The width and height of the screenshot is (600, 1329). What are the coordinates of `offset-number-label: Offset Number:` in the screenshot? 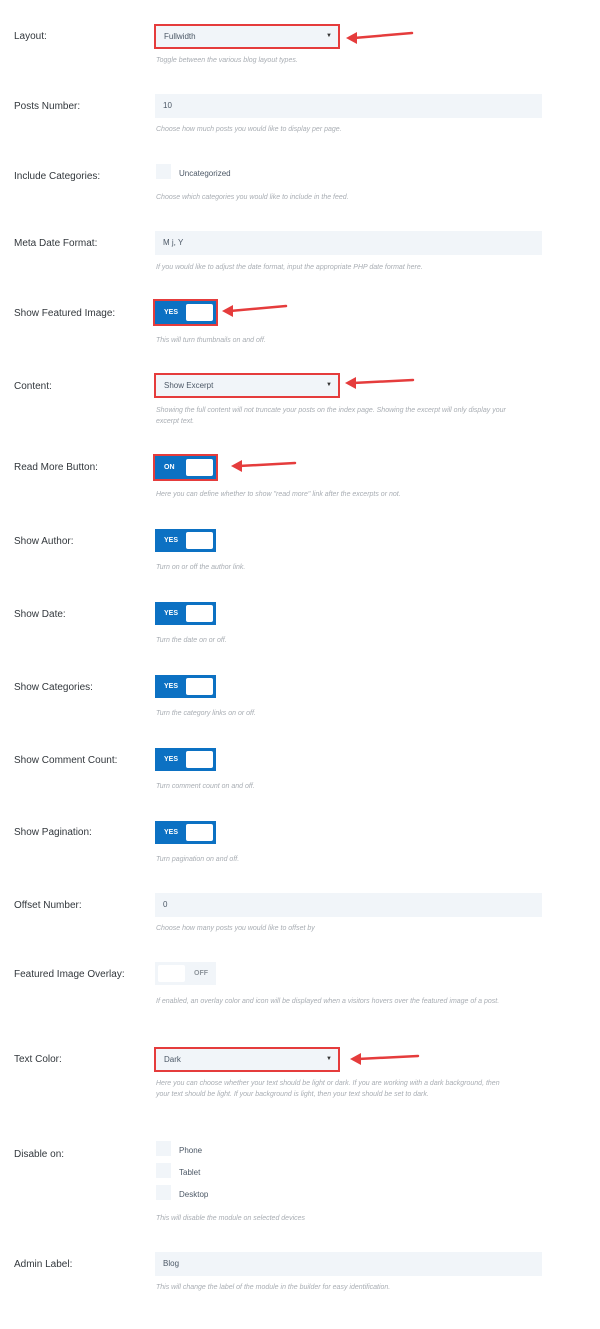 It's located at (48, 905).